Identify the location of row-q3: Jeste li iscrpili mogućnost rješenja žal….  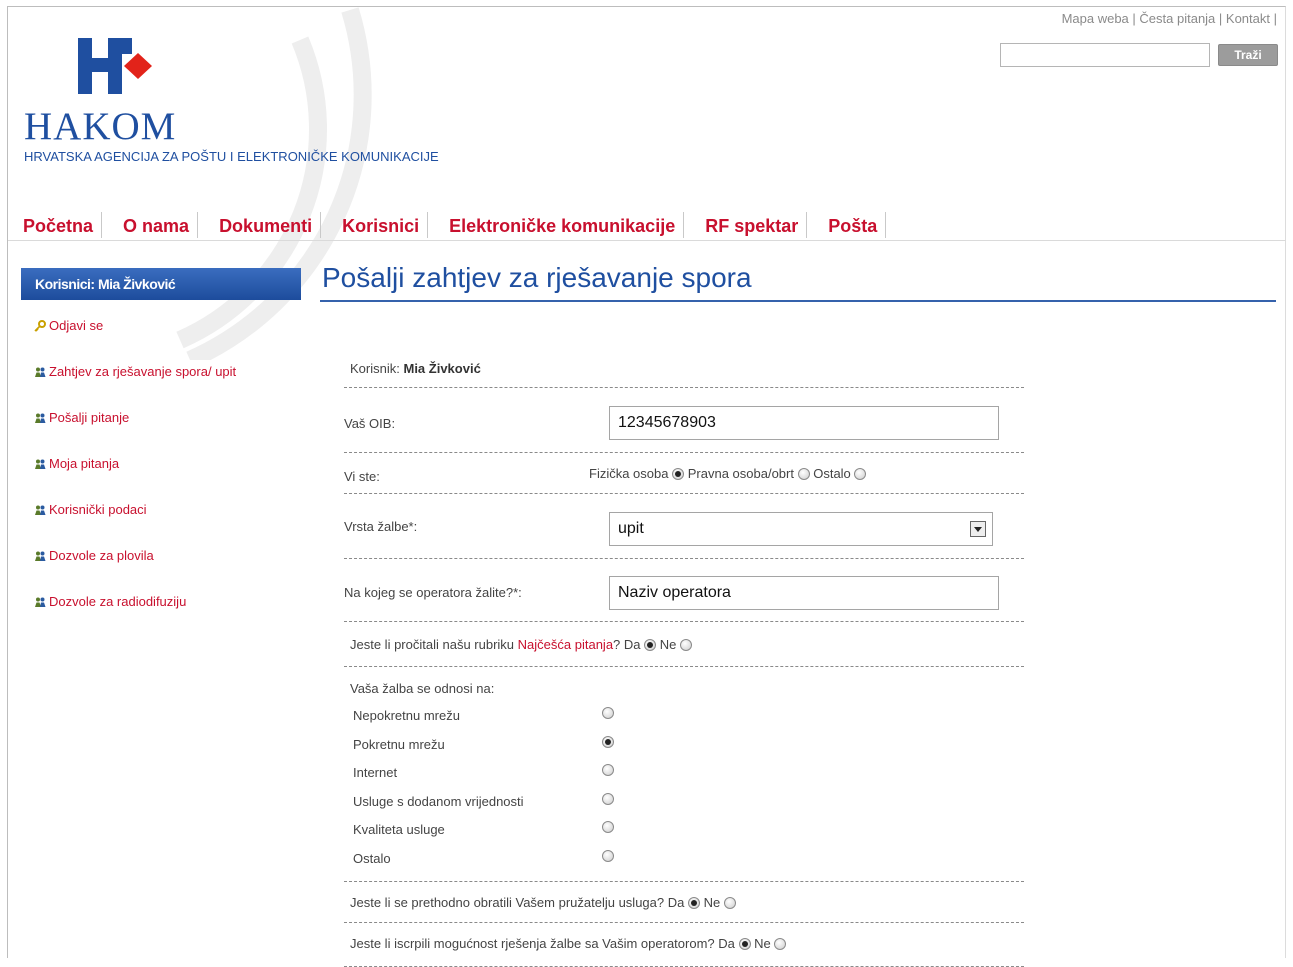
(684, 945).